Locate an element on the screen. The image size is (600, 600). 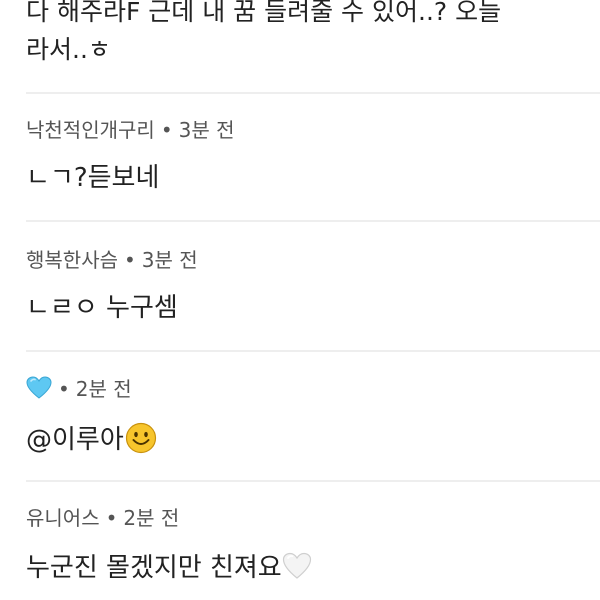
comment-text: 누군진 몰겠지만 친져요 is located at coordinates (154, 568).